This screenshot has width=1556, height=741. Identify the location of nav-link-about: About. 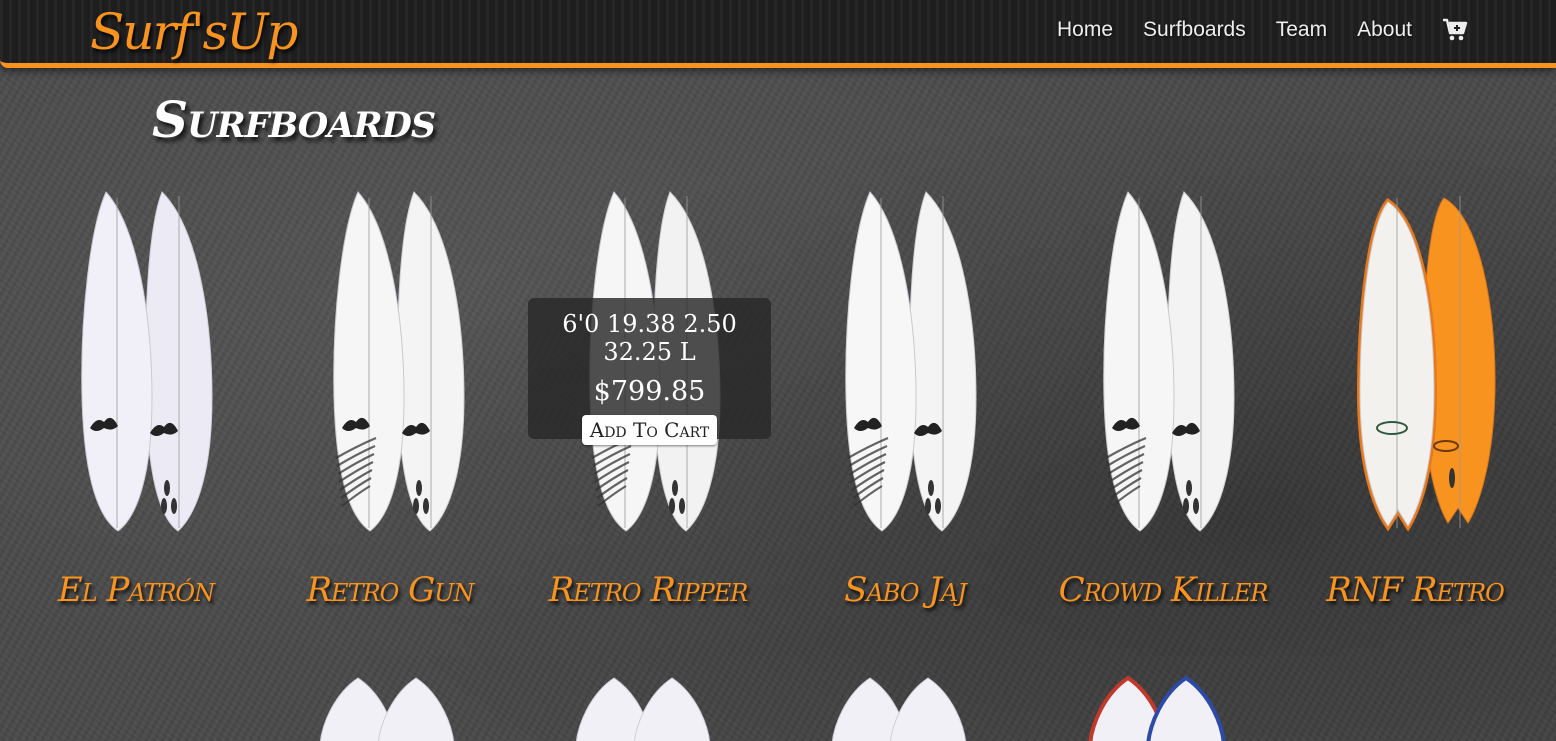
(1384, 30).